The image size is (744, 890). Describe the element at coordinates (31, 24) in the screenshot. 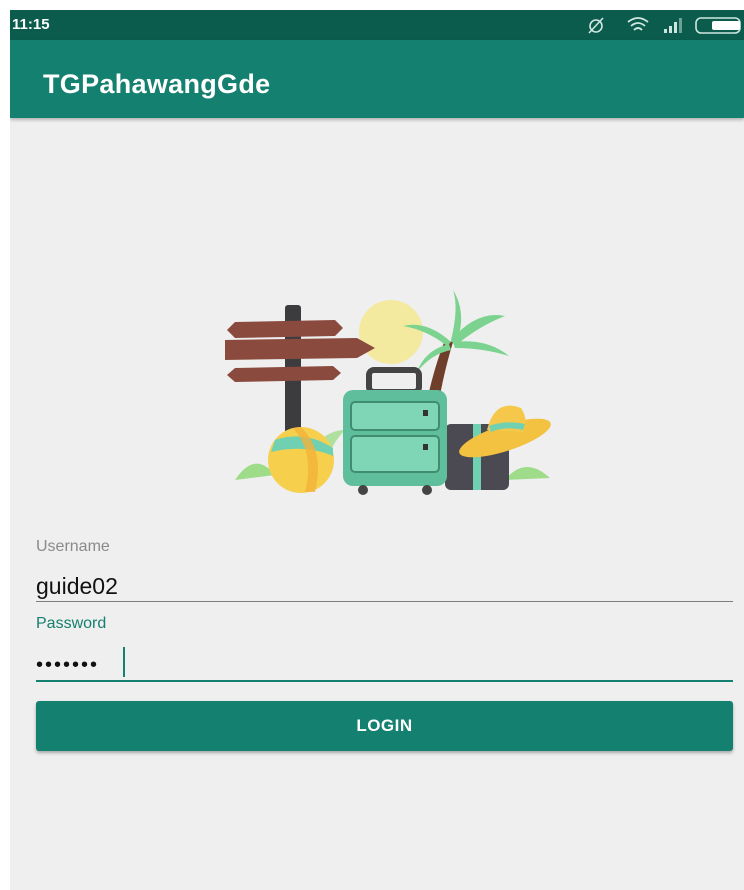

I see `status-time: 11:15` at that location.